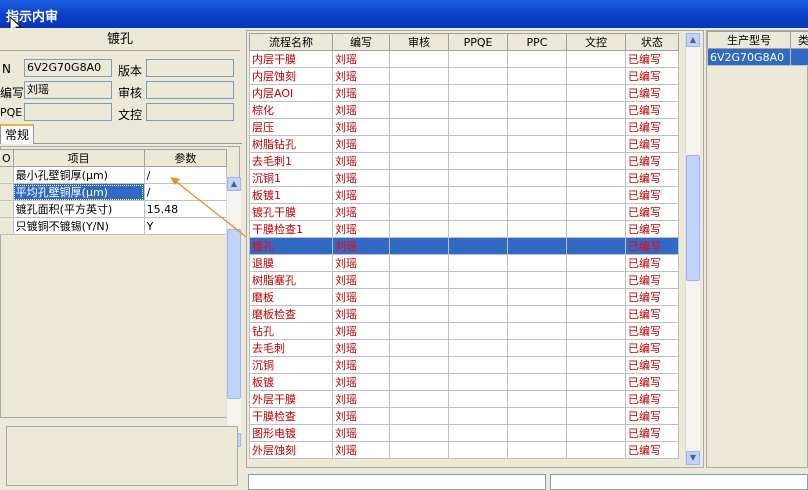 This screenshot has width=808, height=490. What do you see at coordinates (291, 59) in the screenshot?
I see `process-name-cell: 内层干膜` at bounding box center [291, 59].